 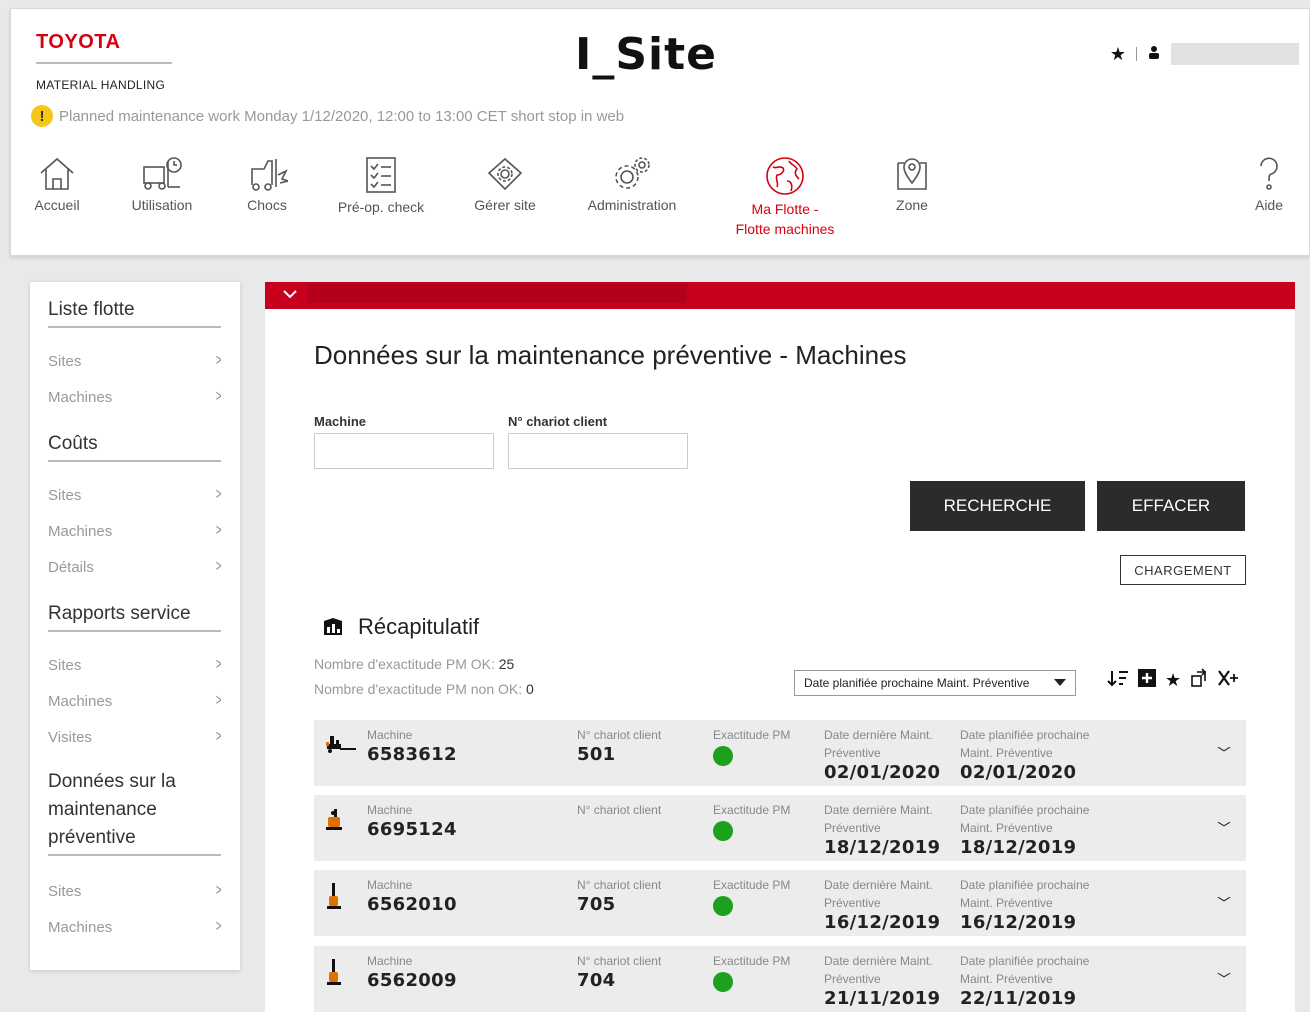 What do you see at coordinates (1025, 735) in the screenshot?
I see `next-col-label: Date planifiée prochaine` at bounding box center [1025, 735].